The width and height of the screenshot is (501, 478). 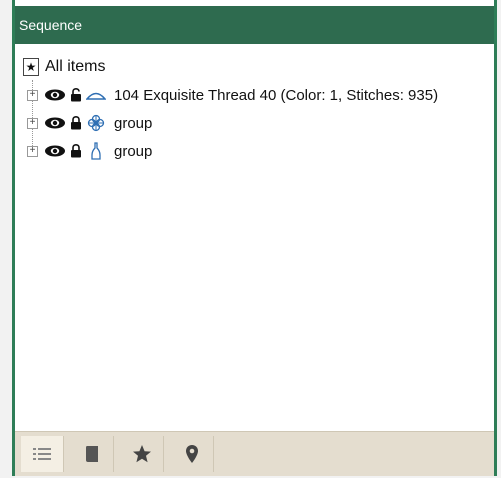 I want to click on book-tab, so click(x=92, y=454).